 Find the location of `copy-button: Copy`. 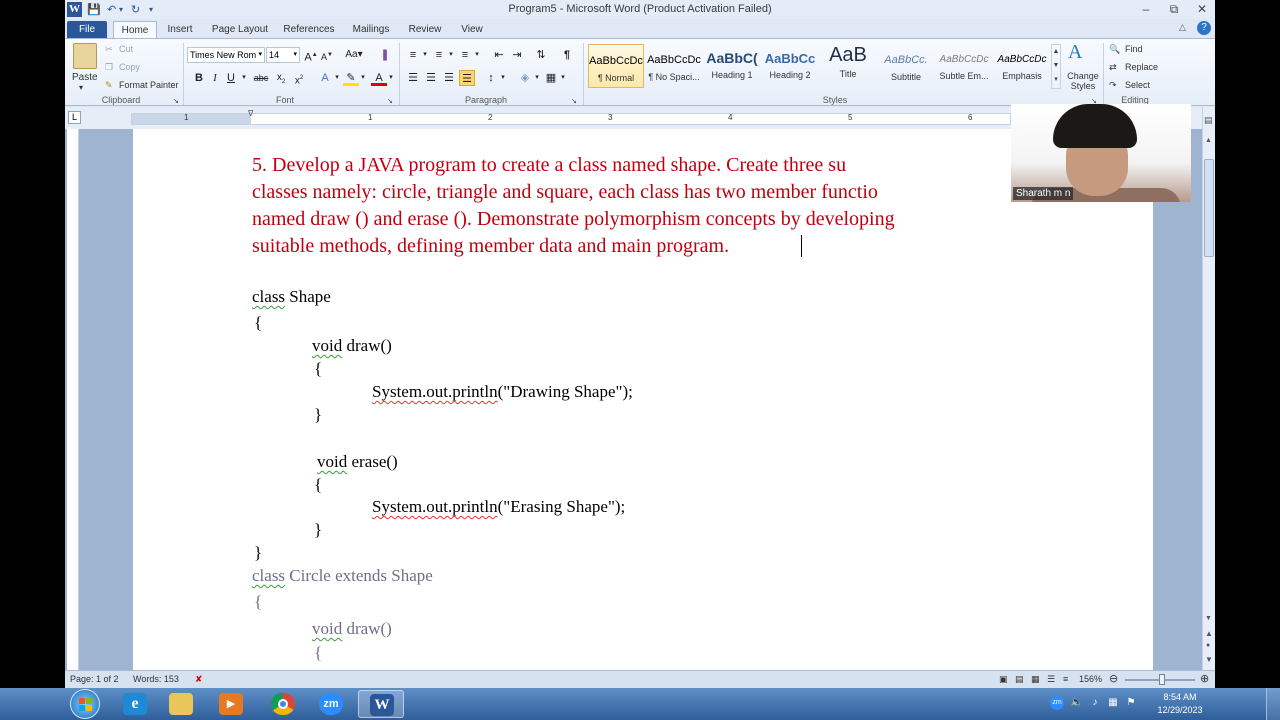

copy-button: Copy is located at coordinates (129, 67).